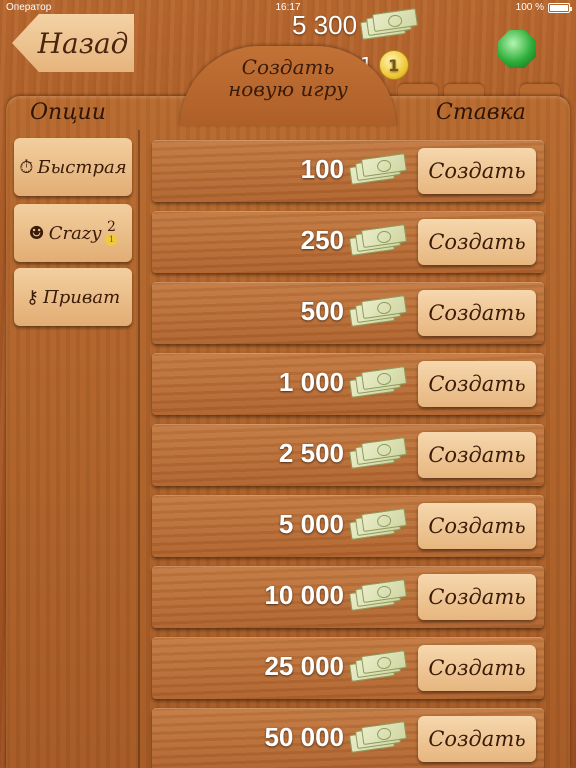 This screenshot has width=576, height=768. Describe the element at coordinates (517, 49) in the screenshot. I see `emerald-gem-icon` at that location.